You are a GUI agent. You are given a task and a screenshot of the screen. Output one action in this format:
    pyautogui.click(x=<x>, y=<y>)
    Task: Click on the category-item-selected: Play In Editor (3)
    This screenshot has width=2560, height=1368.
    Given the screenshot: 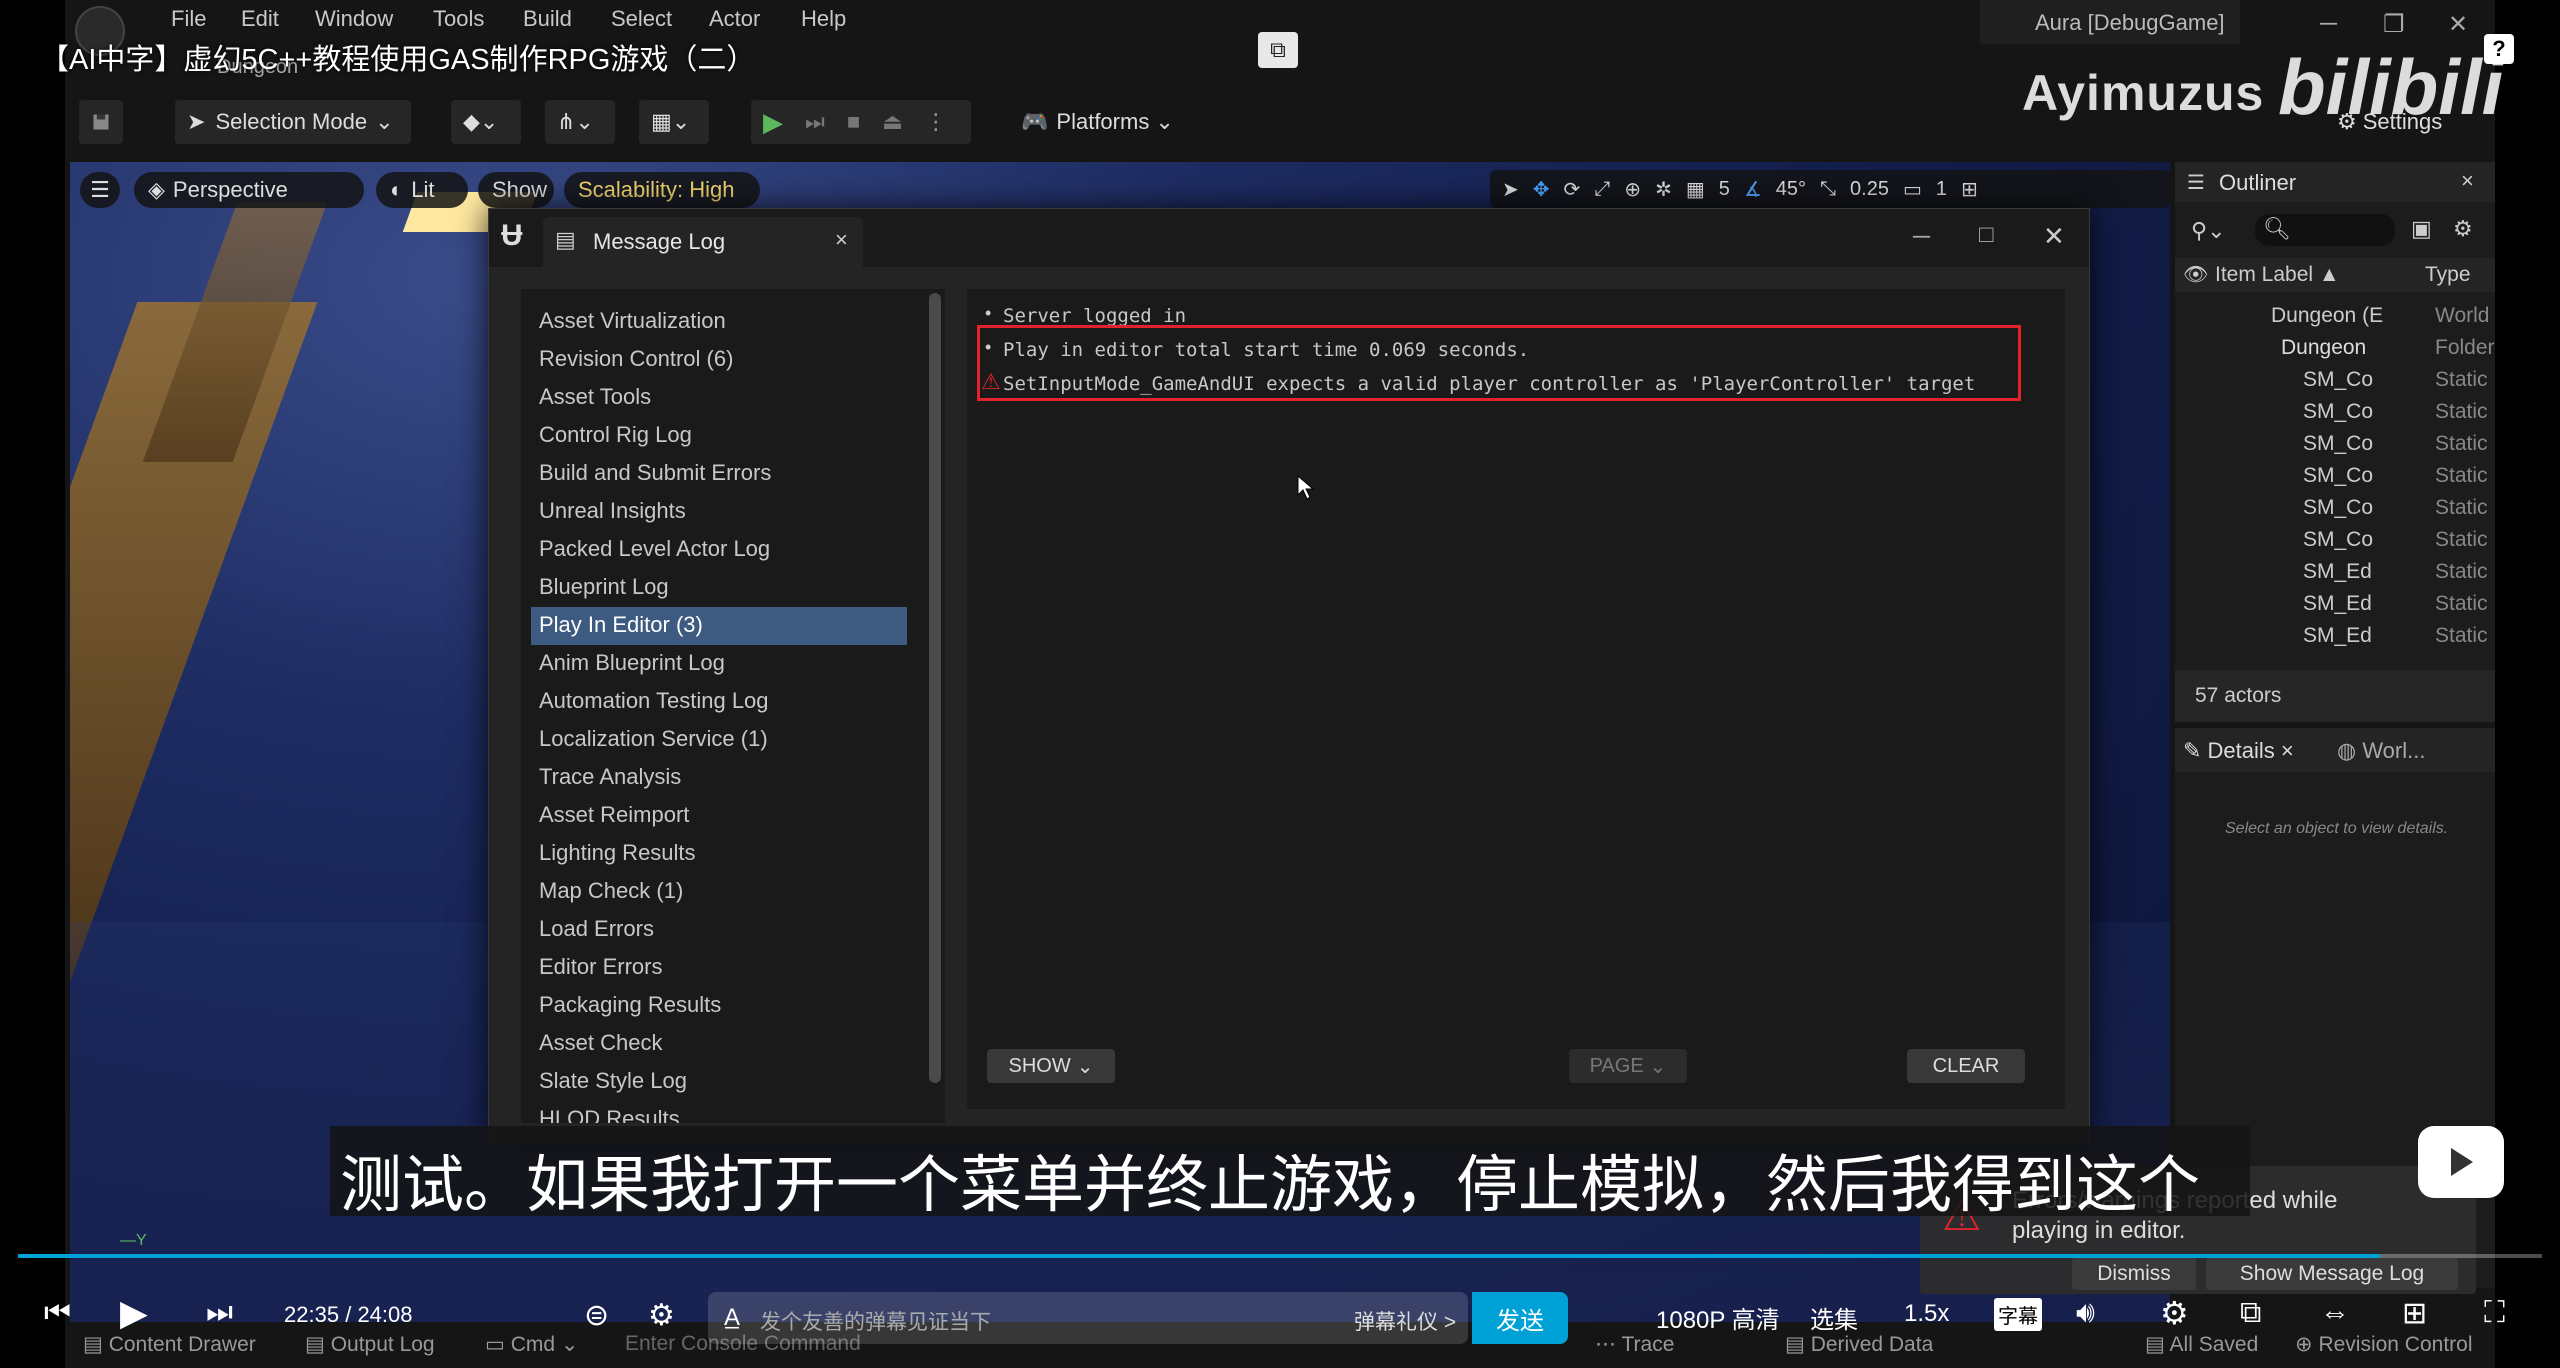 What is the action you would take?
    pyautogui.click(x=719, y=626)
    